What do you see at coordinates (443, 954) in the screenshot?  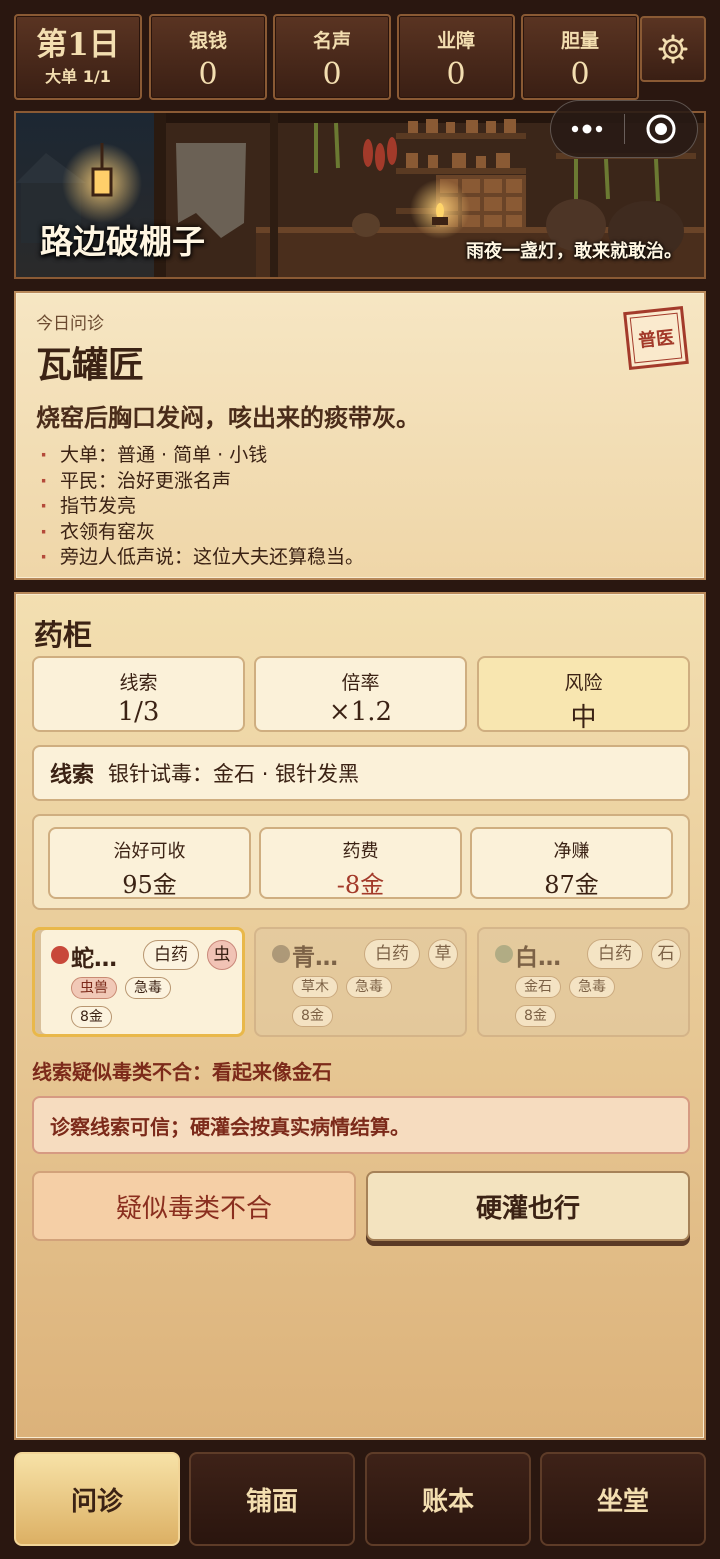 I see `herb-category-badge: 草` at bounding box center [443, 954].